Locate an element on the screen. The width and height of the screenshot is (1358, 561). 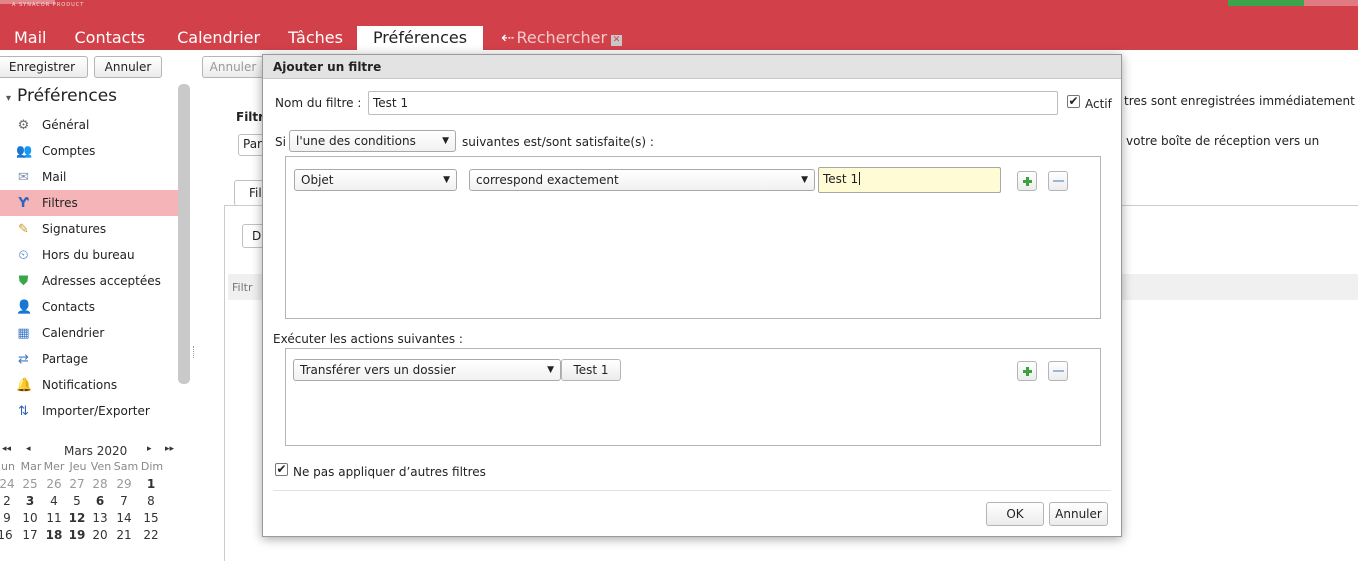
sidebar-item-mail: ✉ Mail is located at coordinates (89, 177).